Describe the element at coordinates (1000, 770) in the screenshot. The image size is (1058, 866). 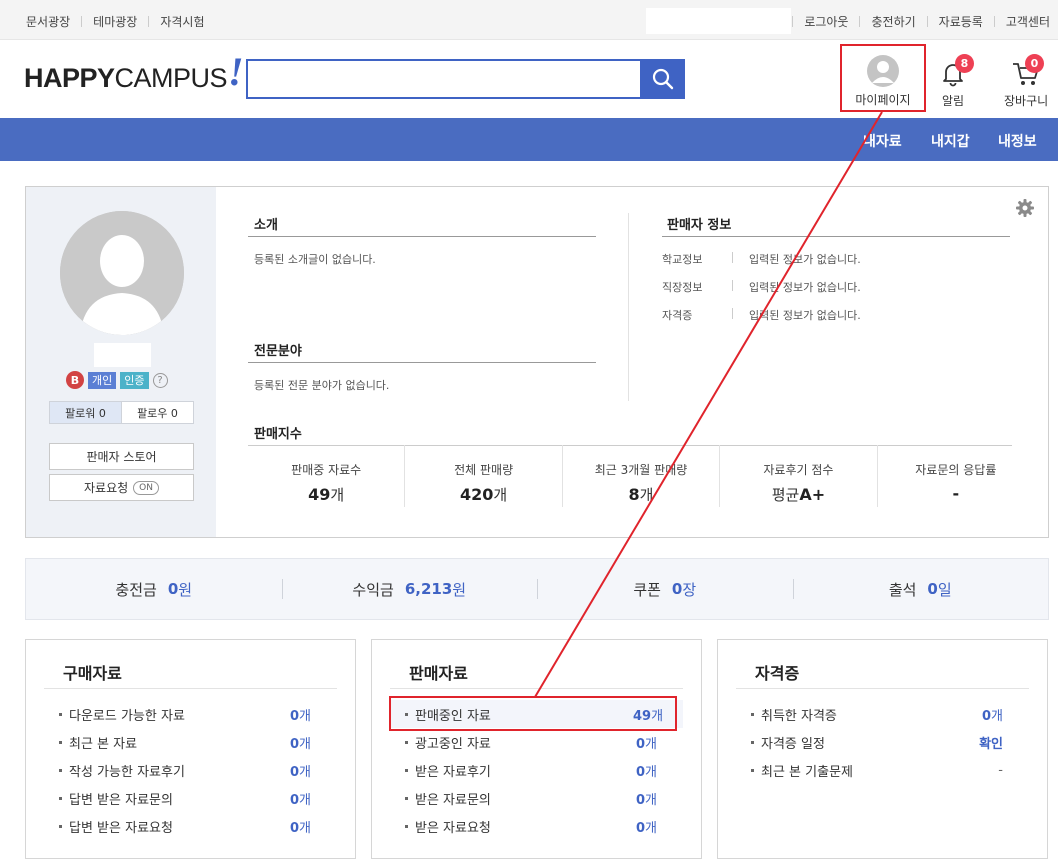
I see `row-value: -` at that location.